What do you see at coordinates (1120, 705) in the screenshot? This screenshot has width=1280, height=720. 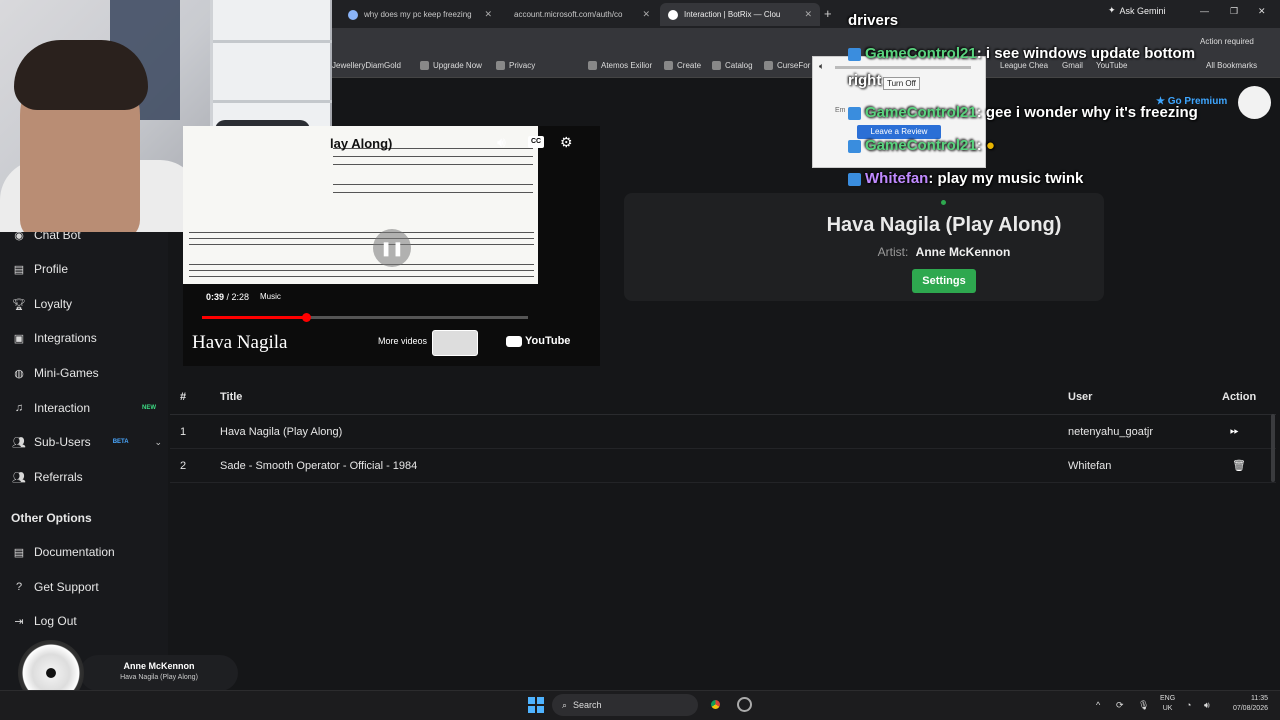 I see `network-icon: ⟳` at bounding box center [1120, 705].